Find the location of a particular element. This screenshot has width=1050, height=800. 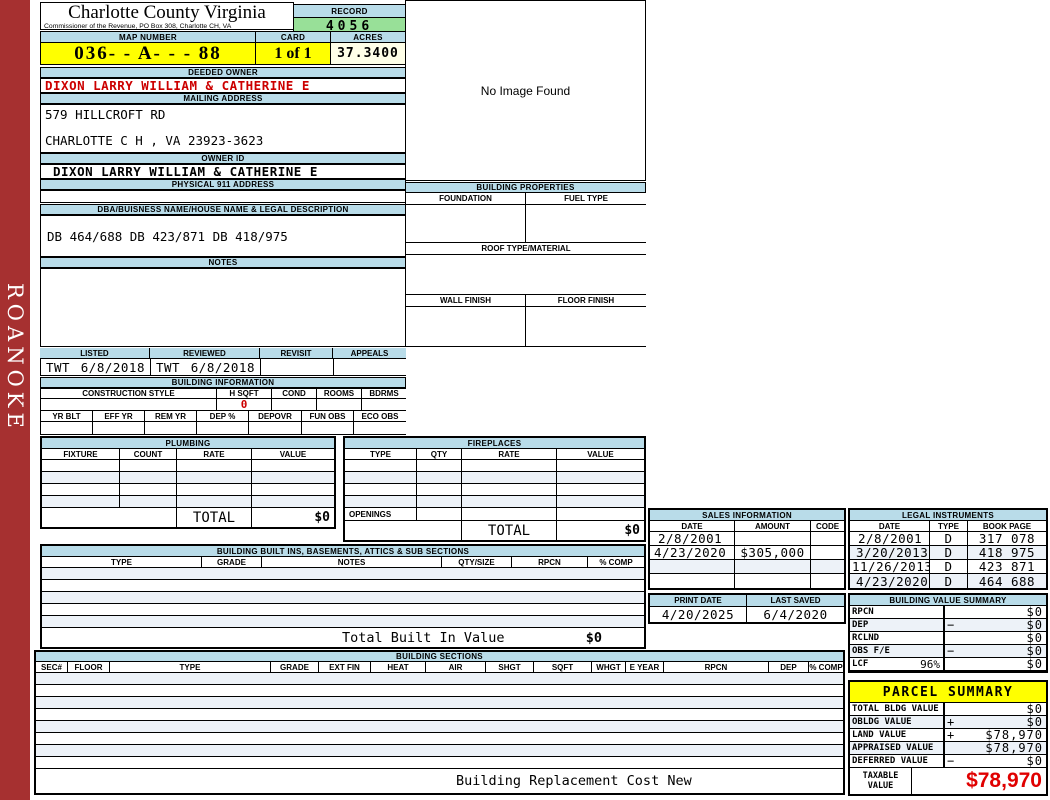

foundation-label: FOUNDATION is located at coordinates (466, 199).